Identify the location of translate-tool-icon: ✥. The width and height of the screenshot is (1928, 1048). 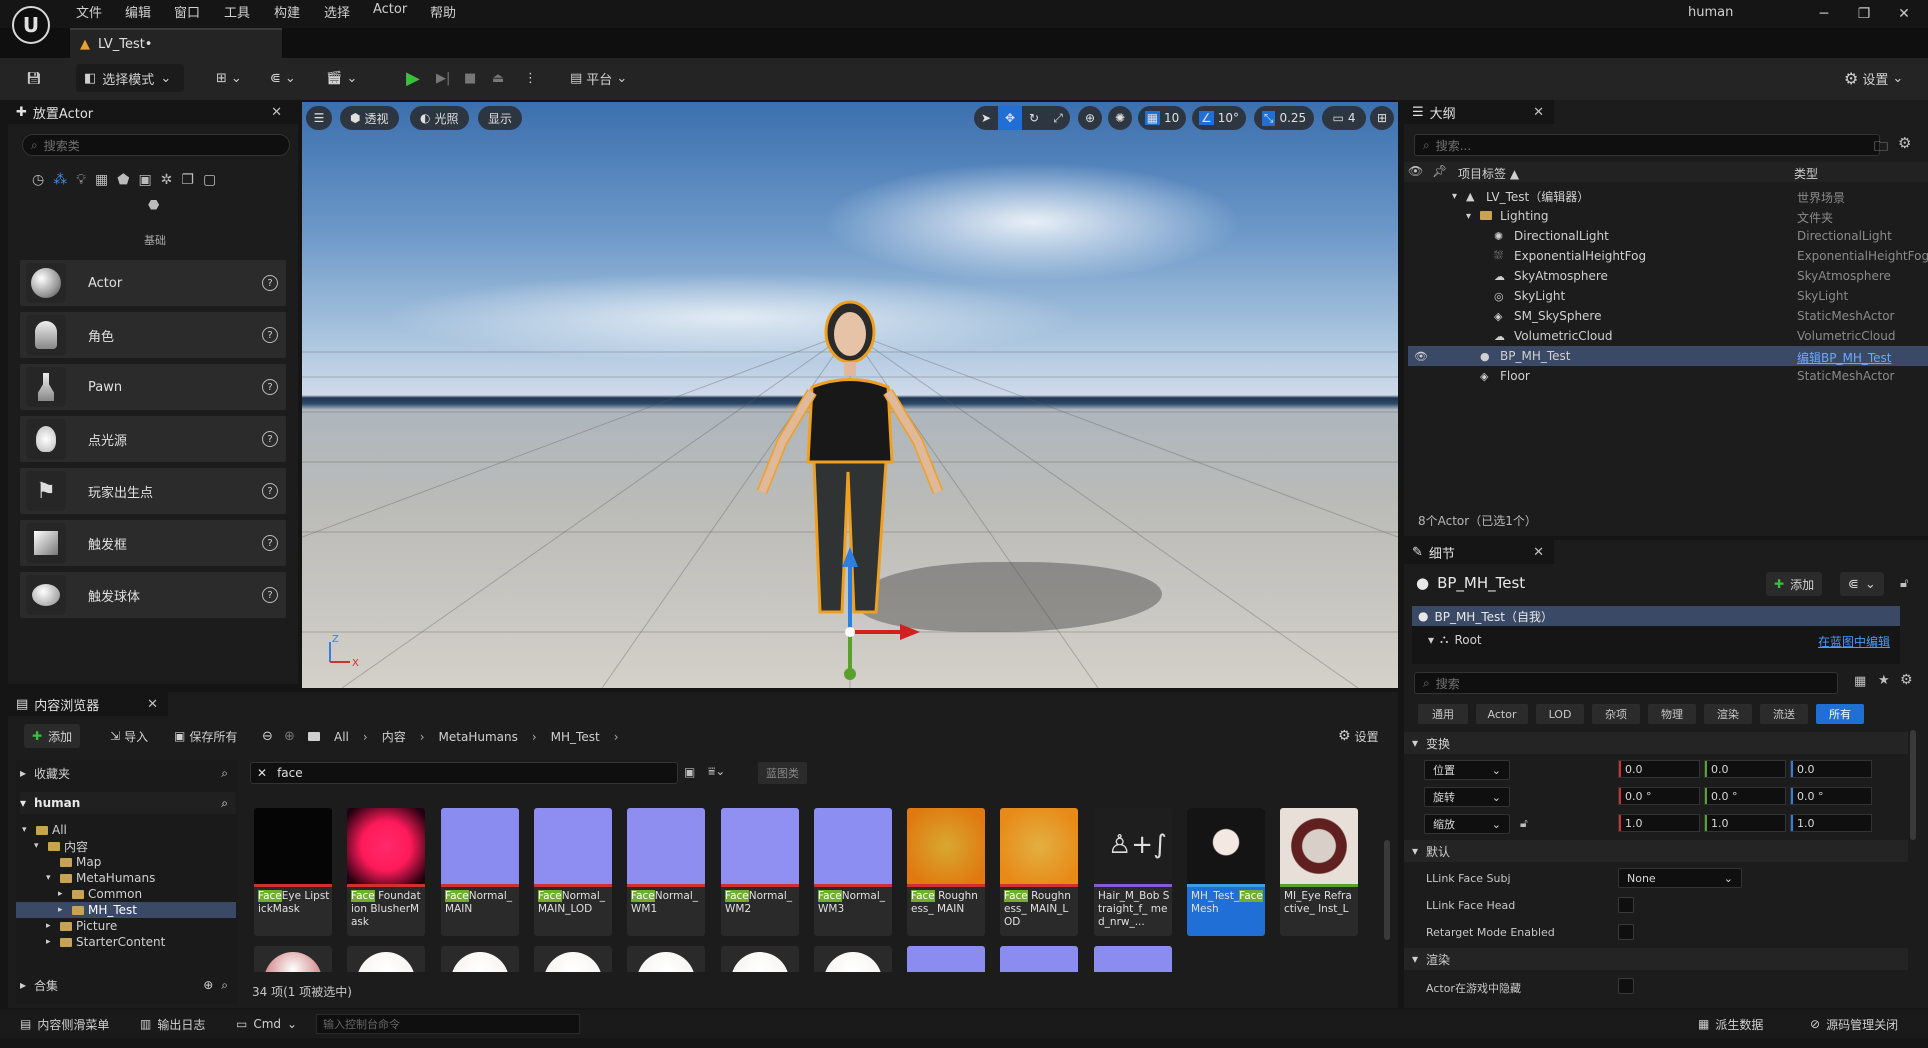
(1010, 118).